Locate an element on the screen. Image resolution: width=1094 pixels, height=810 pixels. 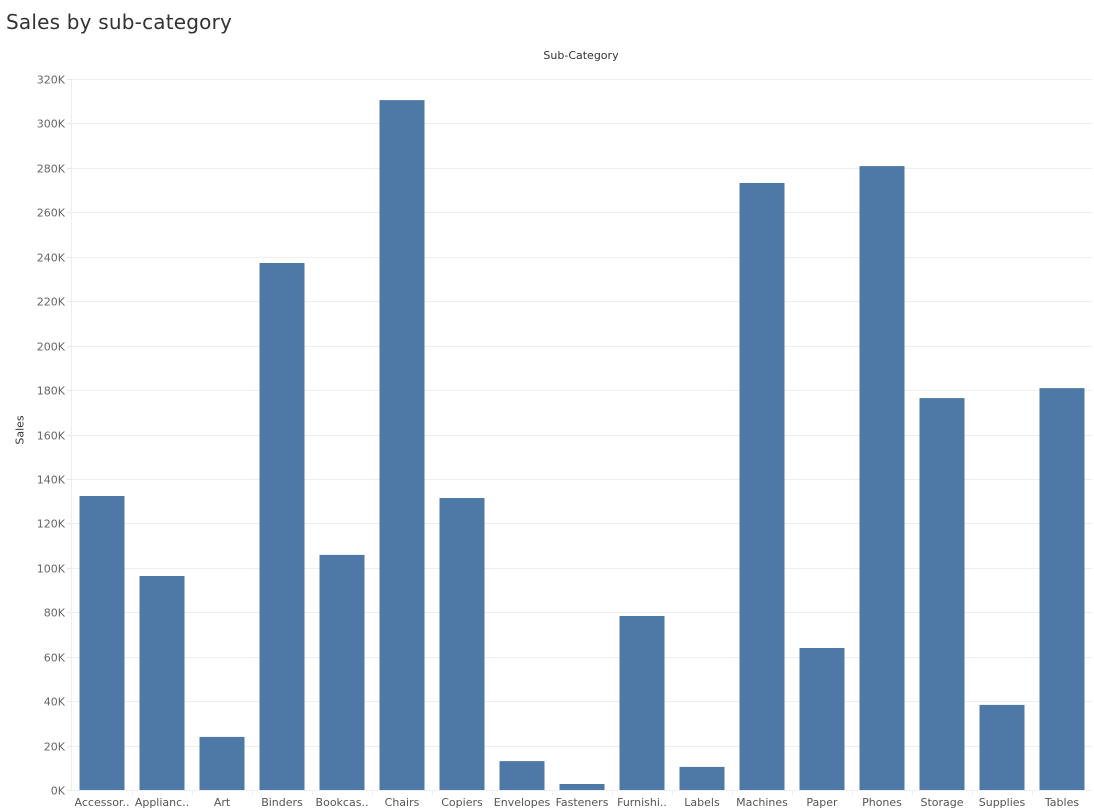
bar-envelopes is located at coordinates (522, 775).